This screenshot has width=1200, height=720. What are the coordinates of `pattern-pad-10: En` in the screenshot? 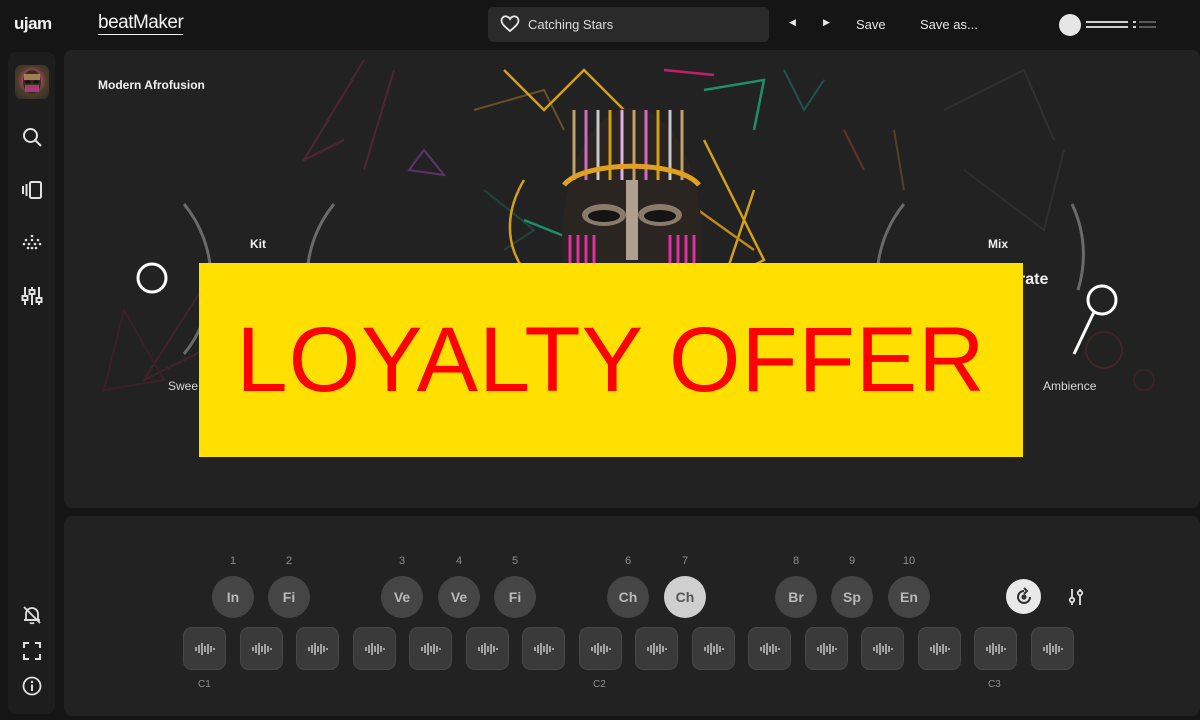 It's located at (909, 597).